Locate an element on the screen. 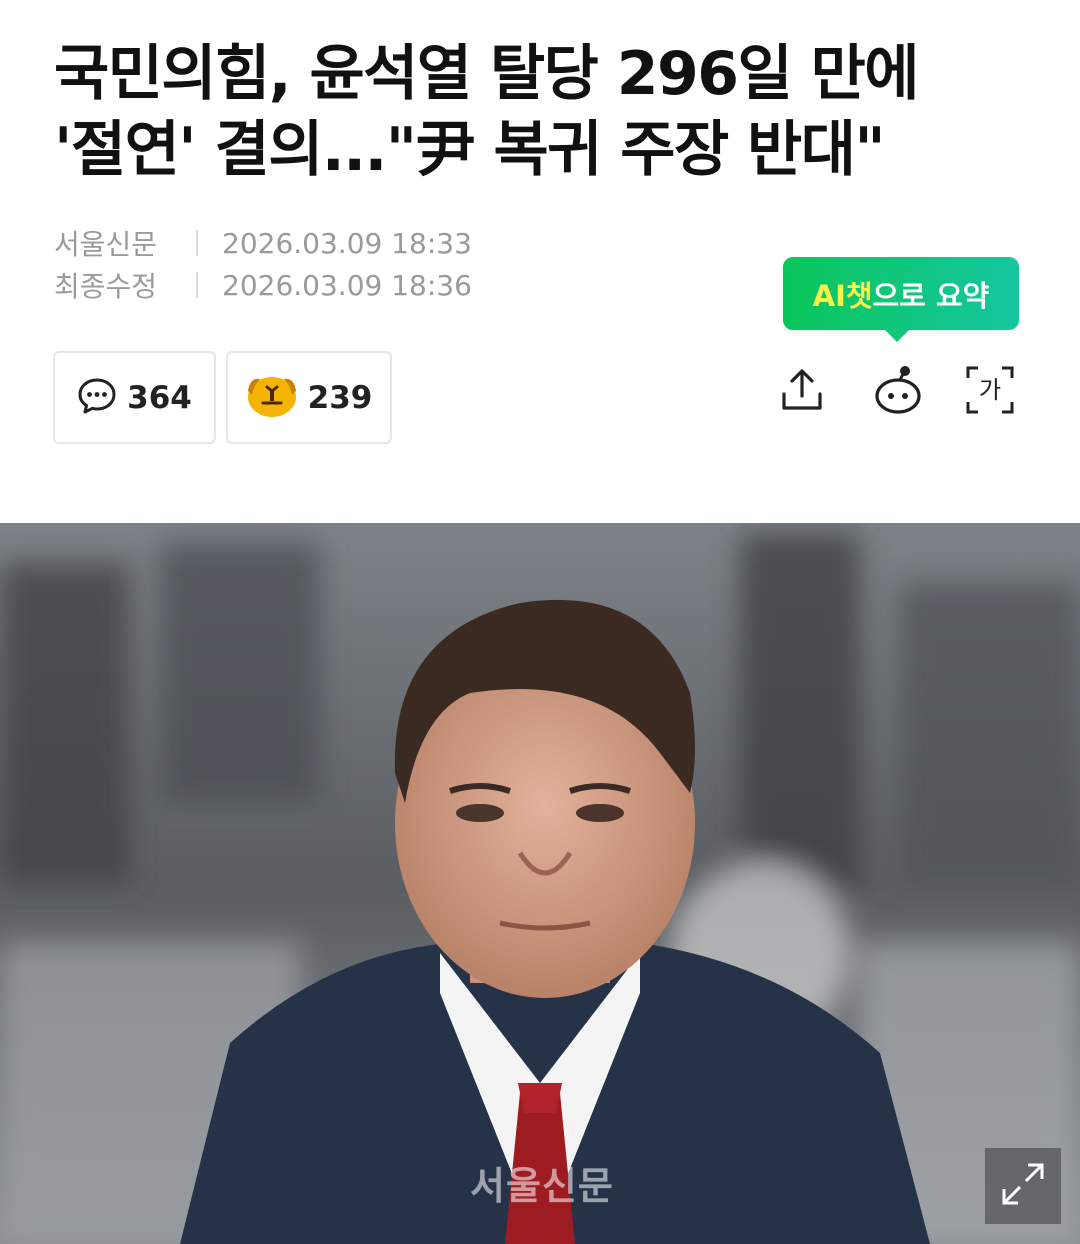 Image resolution: width=1080 pixels, height=1244 pixels. reaction-count: 239 is located at coordinates (340, 397).